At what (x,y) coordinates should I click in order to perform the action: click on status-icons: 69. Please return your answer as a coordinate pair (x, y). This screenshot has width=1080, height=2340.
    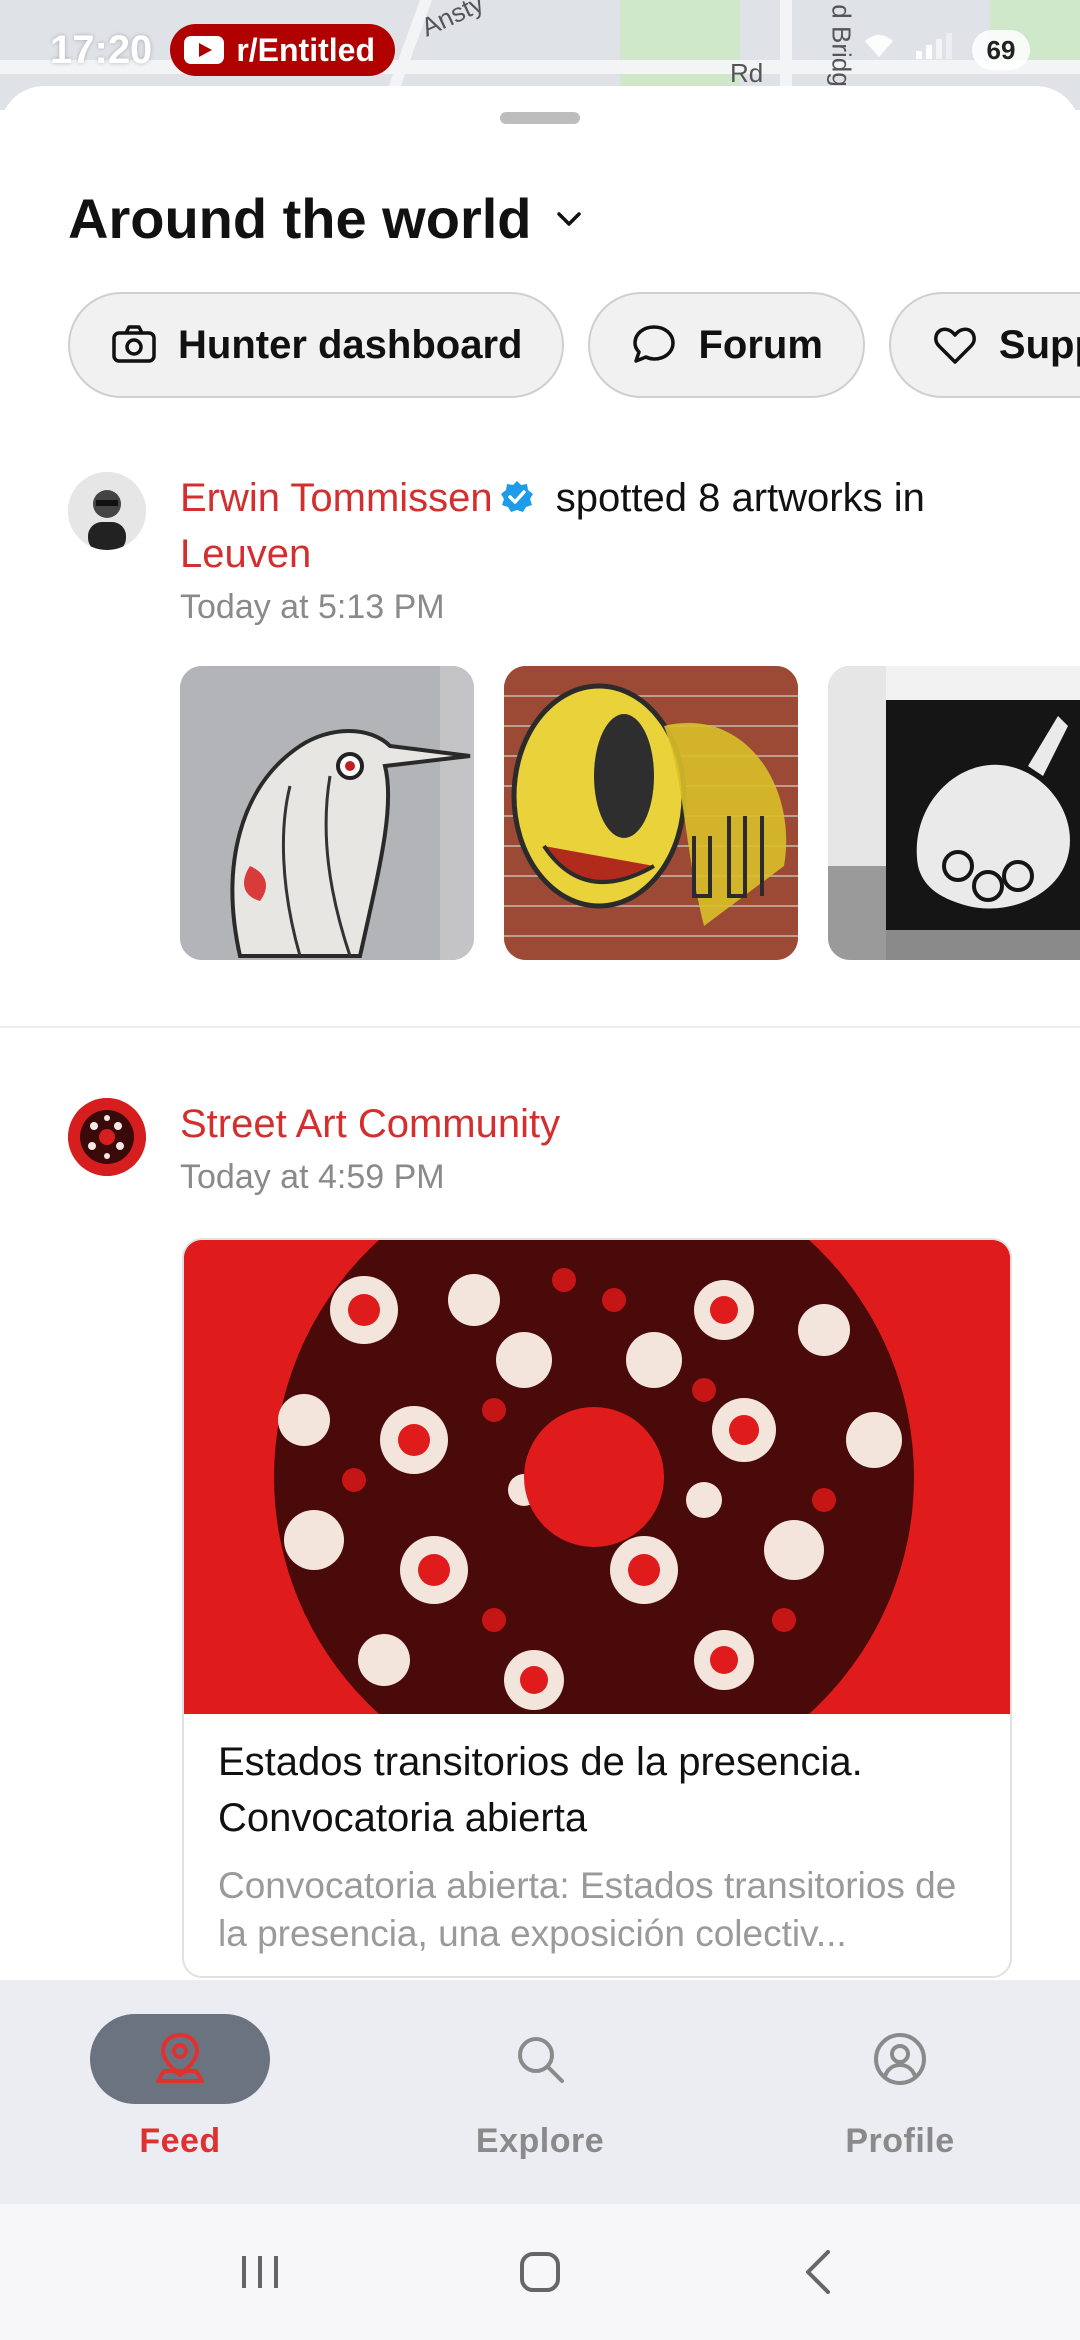
    Looking at the image, I should click on (946, 50).